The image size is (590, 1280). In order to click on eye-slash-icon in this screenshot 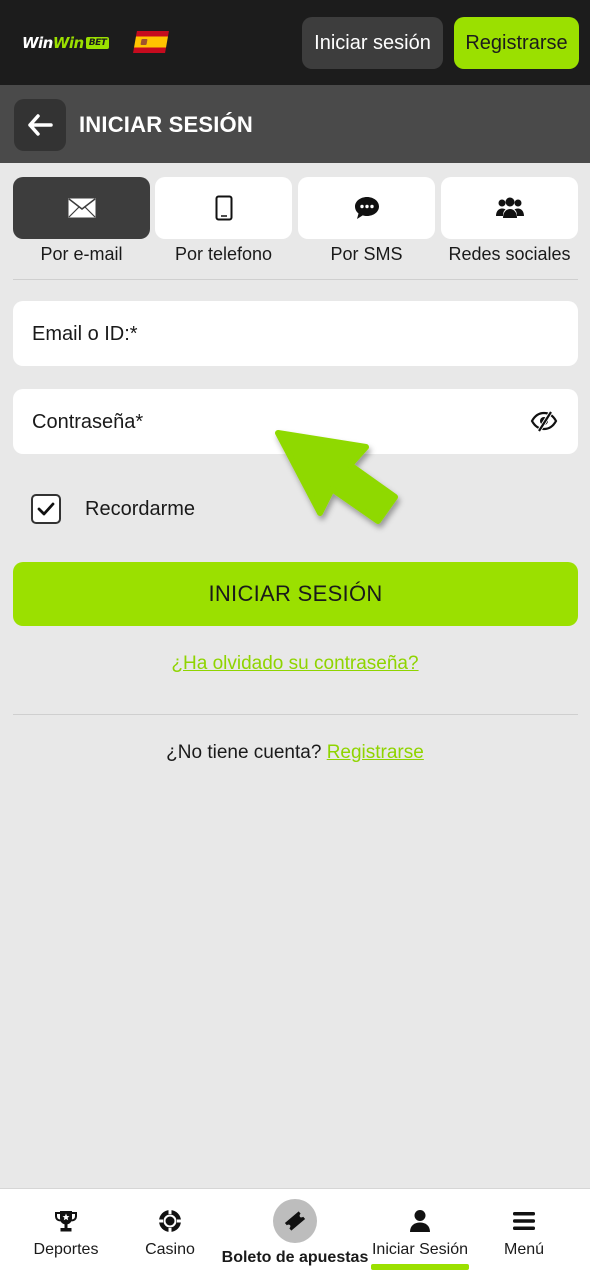, I will do `click(544, 421)`.